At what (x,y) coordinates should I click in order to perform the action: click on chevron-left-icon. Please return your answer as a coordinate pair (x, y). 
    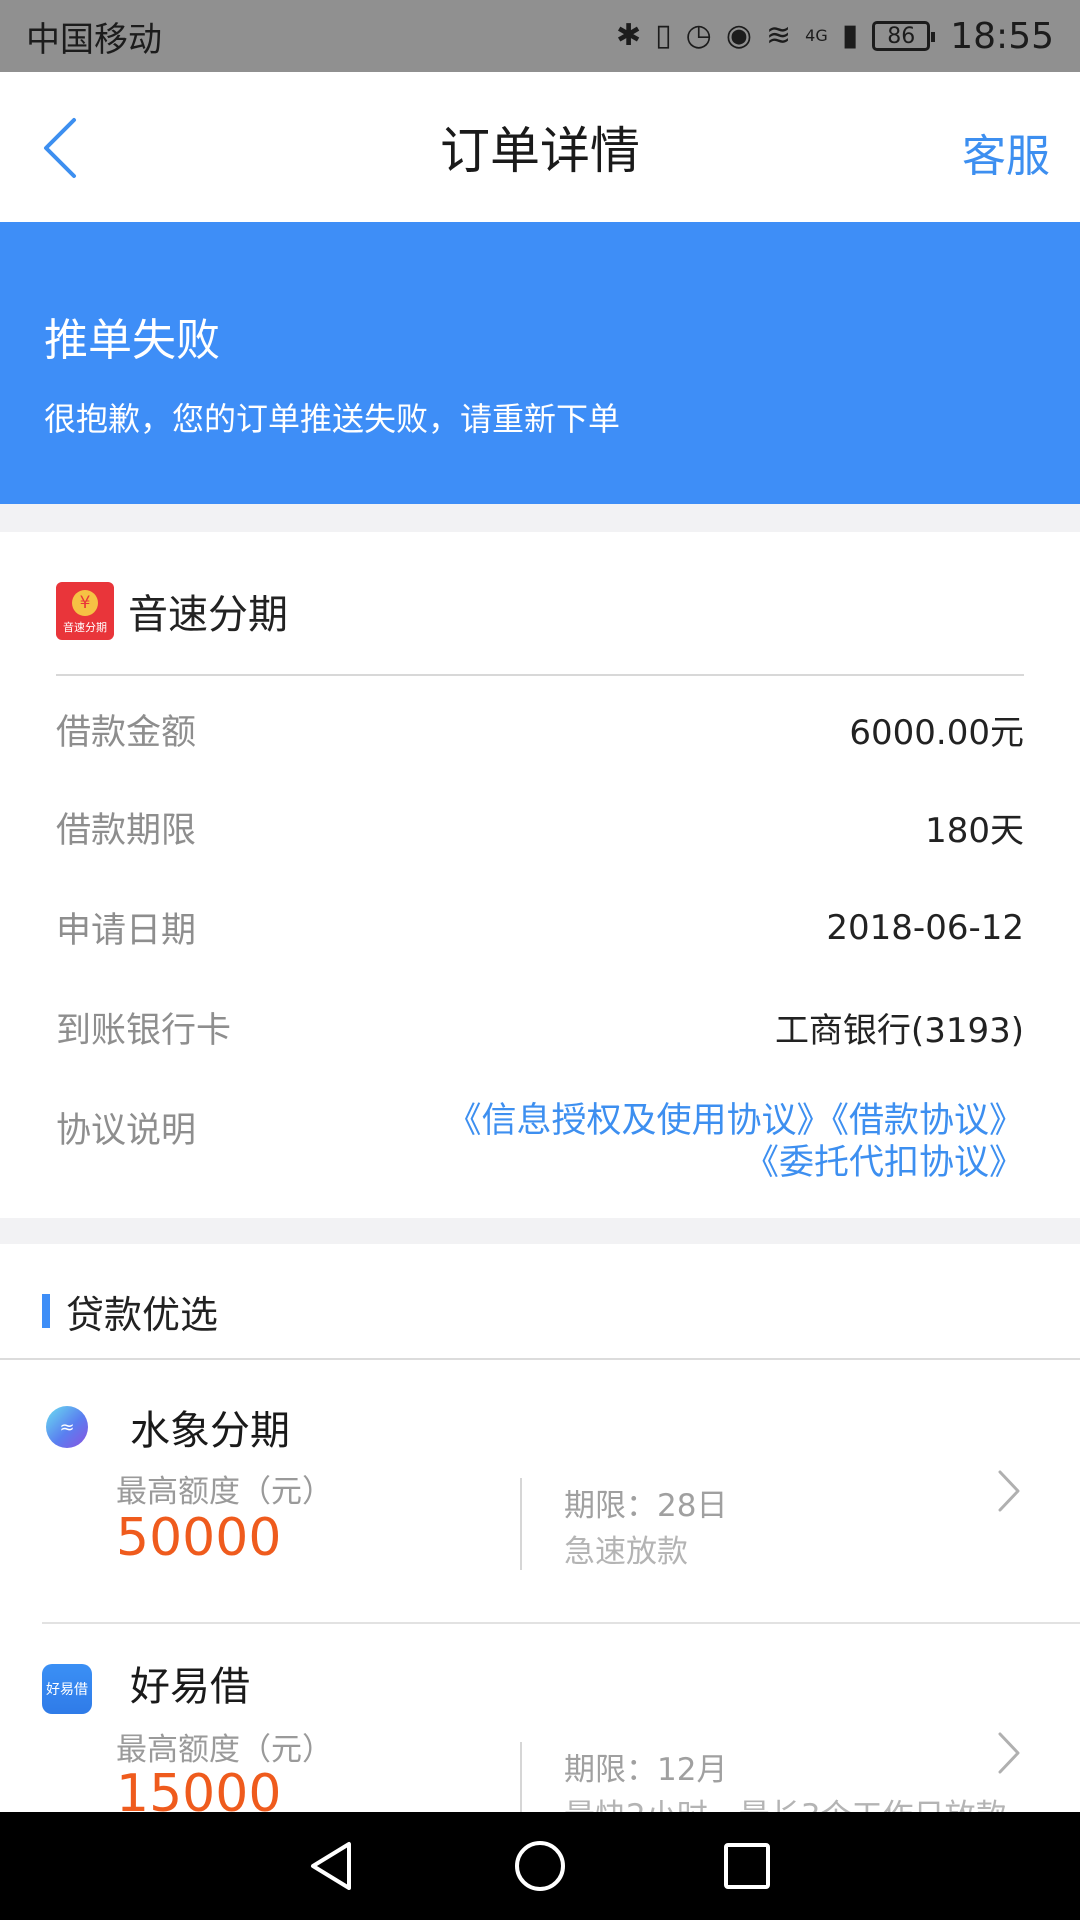
    Looking at the image, I should click on (60, 148).